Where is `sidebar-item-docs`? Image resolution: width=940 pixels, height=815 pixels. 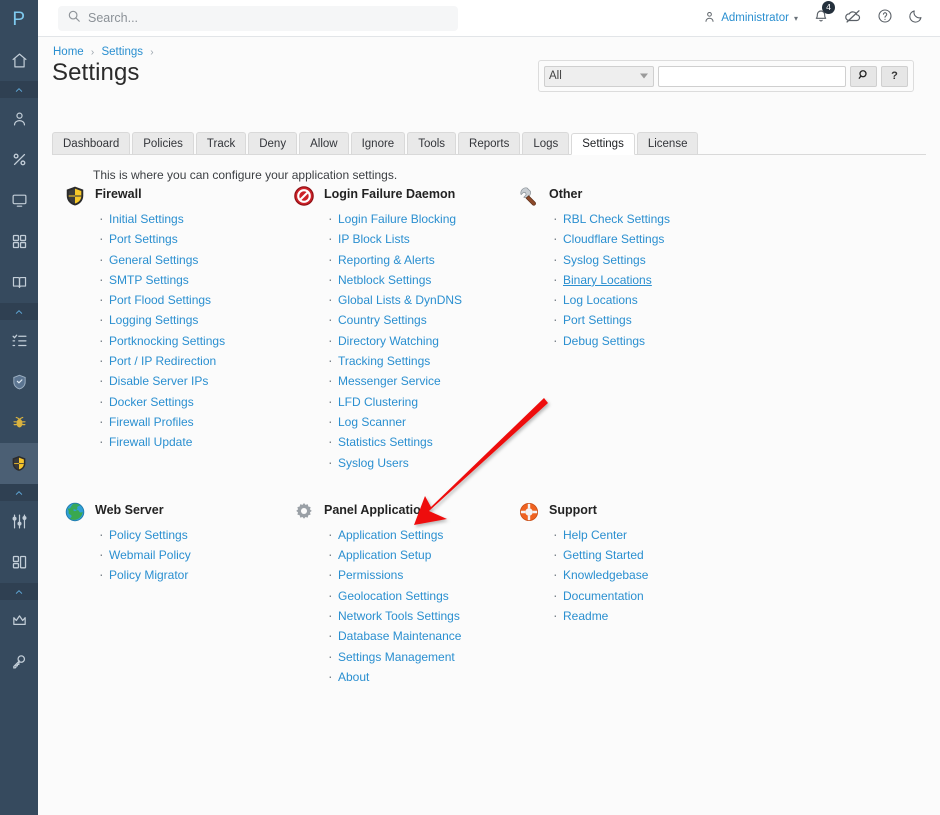 sidebar-item-docs is located at coordinates (19, 282).